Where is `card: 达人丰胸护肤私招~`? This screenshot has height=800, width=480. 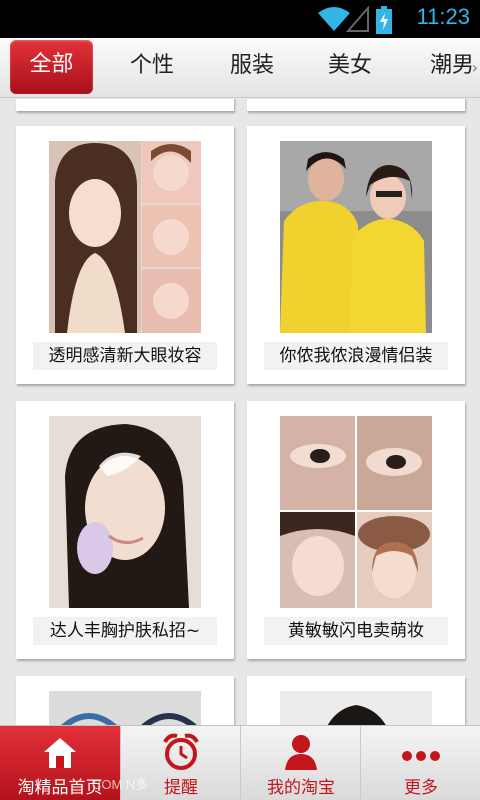 card: 达人丰胸护肤私招~ is located at coordinates (125, 530).